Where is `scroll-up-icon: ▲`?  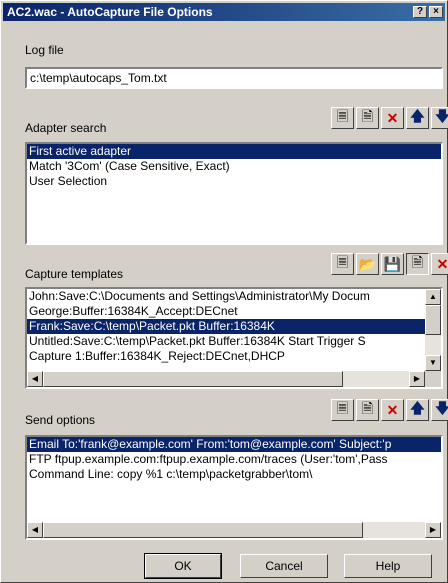 scroll-up-icon: ▲ is located at coordinates (433, 297).